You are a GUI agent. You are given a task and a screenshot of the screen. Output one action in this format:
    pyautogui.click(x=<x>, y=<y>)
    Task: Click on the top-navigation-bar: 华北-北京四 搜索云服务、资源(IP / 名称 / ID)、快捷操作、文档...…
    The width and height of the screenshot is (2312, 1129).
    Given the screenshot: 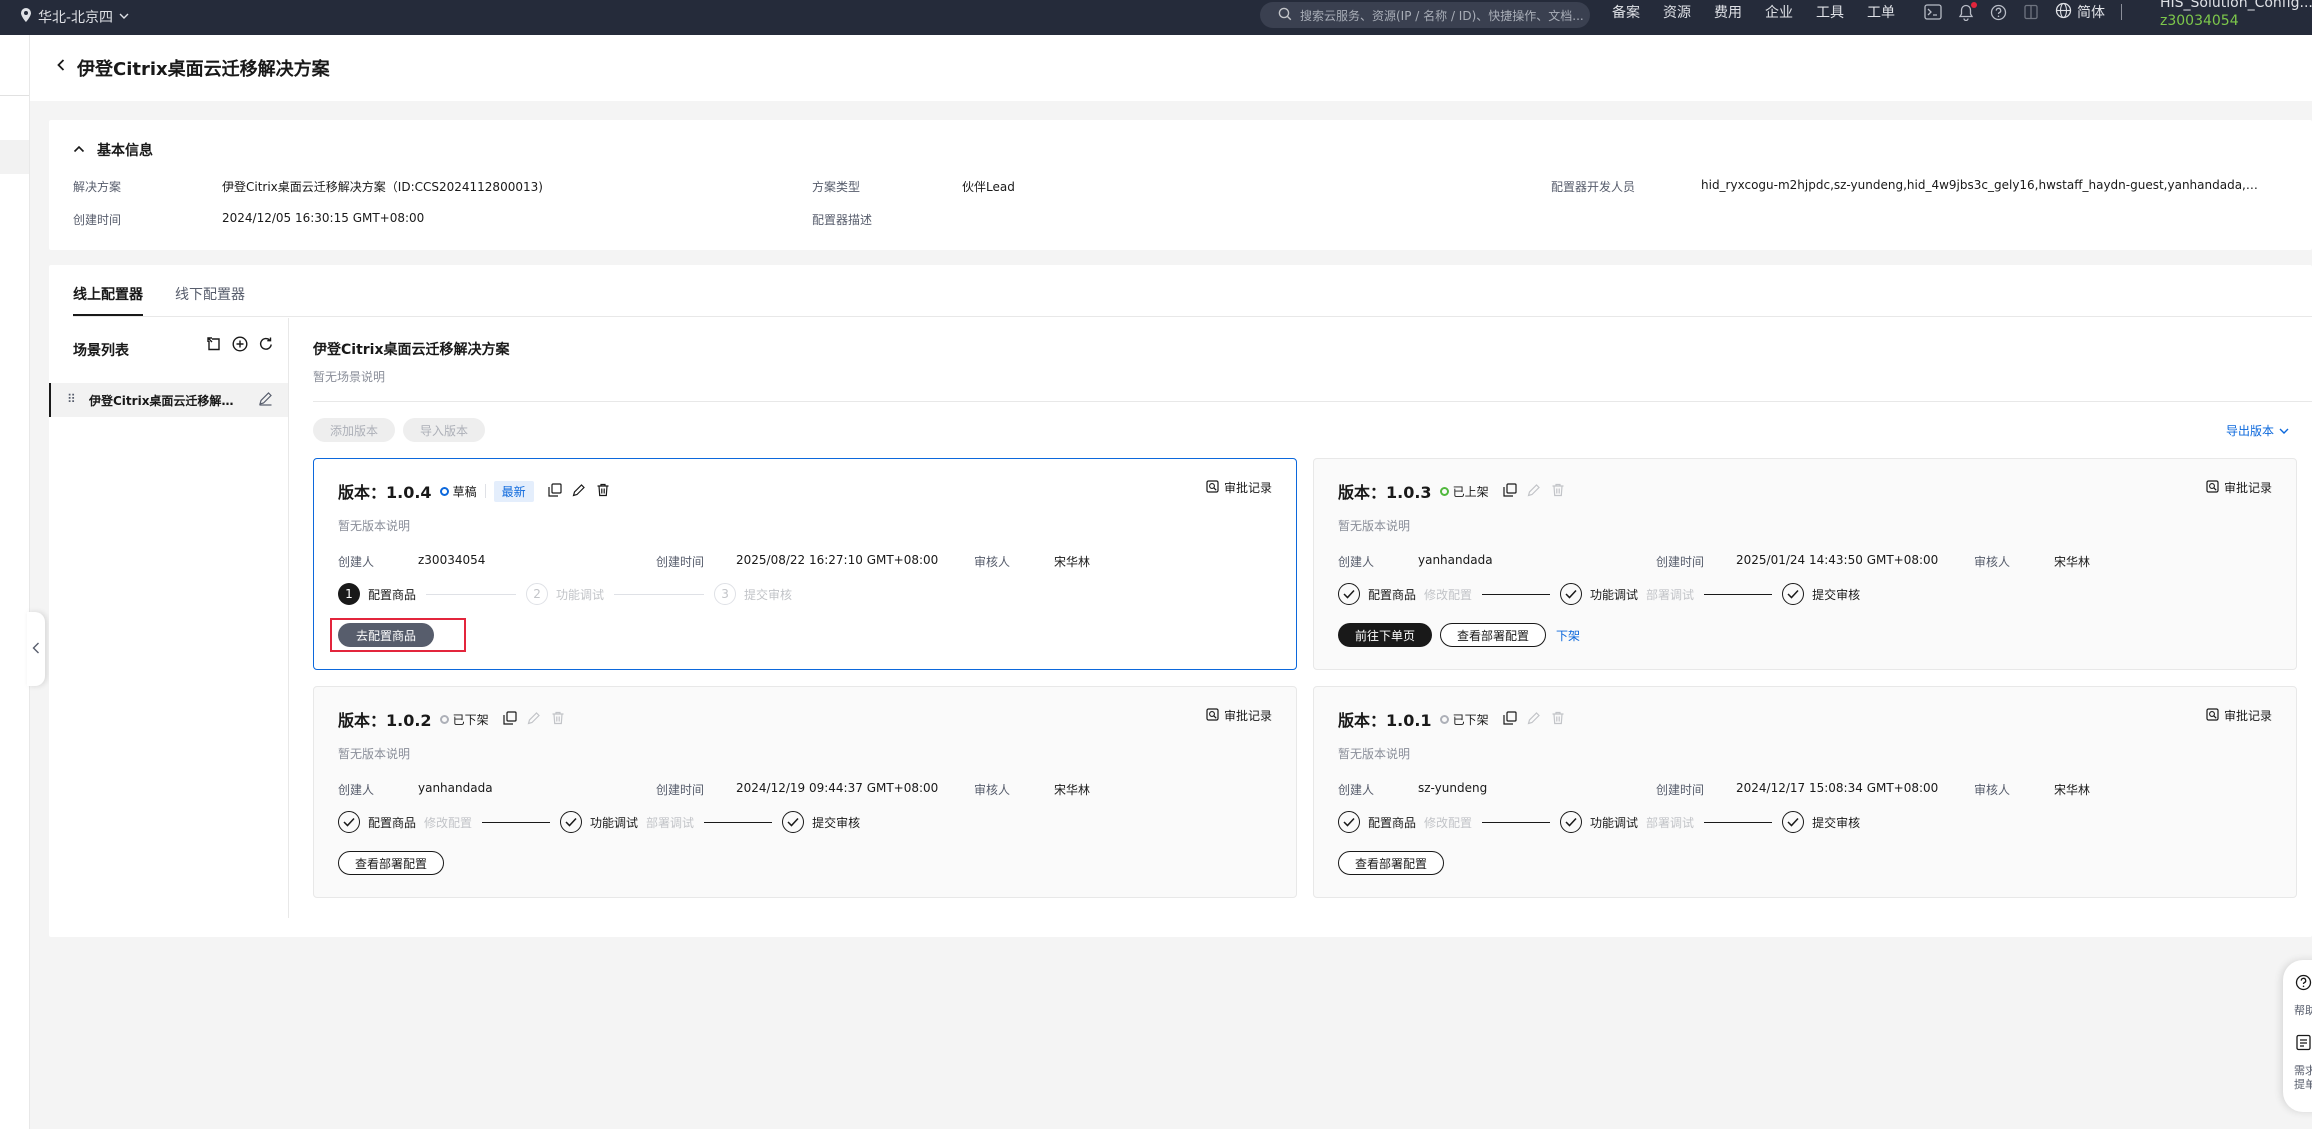 What is the action you would take?
    pyautogui.click(x=1156, y=17)
    